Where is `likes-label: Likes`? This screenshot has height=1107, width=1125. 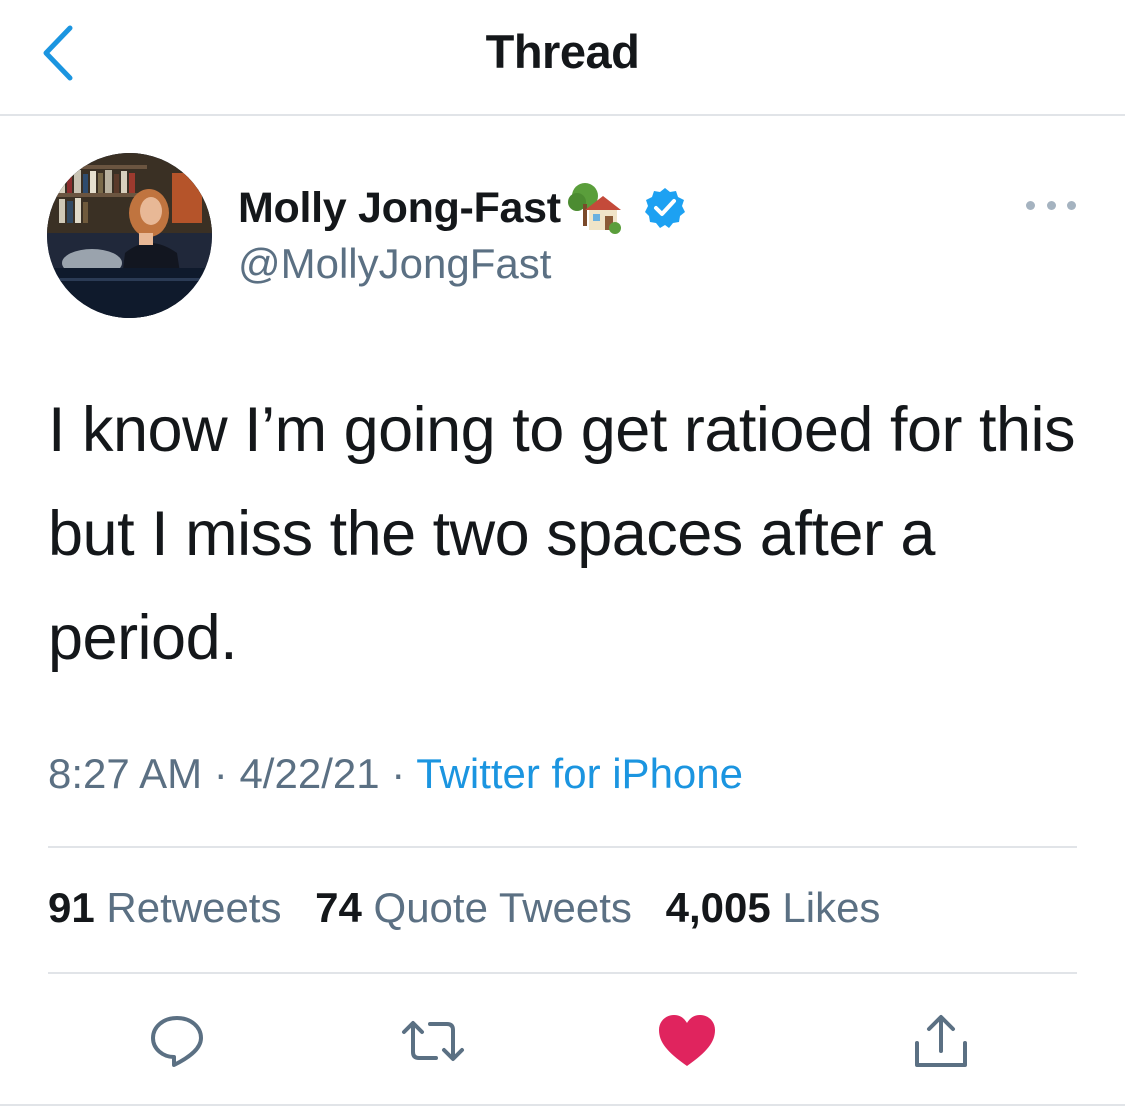
likes-label: Likes is located at coordinates (831, 907).